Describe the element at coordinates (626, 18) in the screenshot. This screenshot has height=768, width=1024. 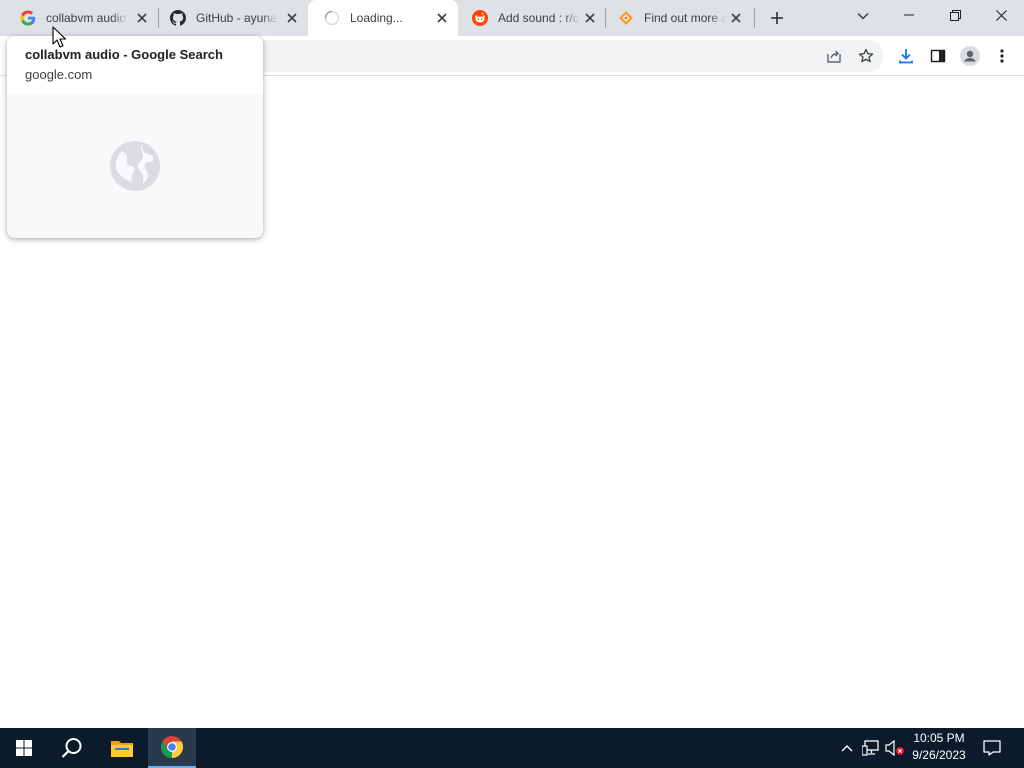
I see `diamond-icon` at that location.